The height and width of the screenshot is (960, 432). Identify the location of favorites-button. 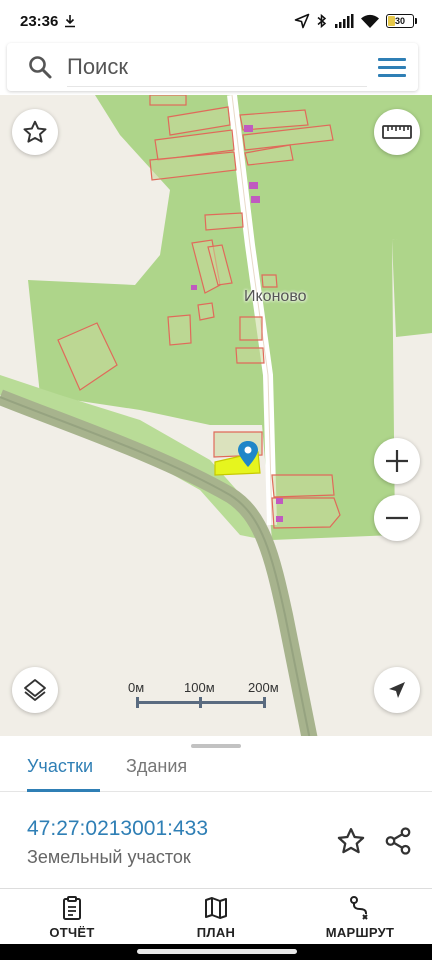
(35, 132).